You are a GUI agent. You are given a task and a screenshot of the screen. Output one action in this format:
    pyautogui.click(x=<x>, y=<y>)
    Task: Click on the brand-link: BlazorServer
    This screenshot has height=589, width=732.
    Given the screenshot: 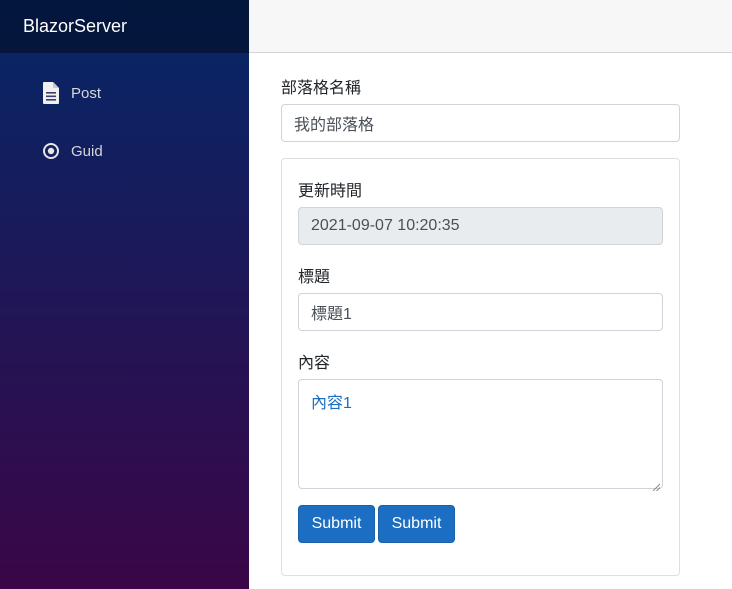 What is the action you would take?
    pyautogui.click(x=75, y=26)
    